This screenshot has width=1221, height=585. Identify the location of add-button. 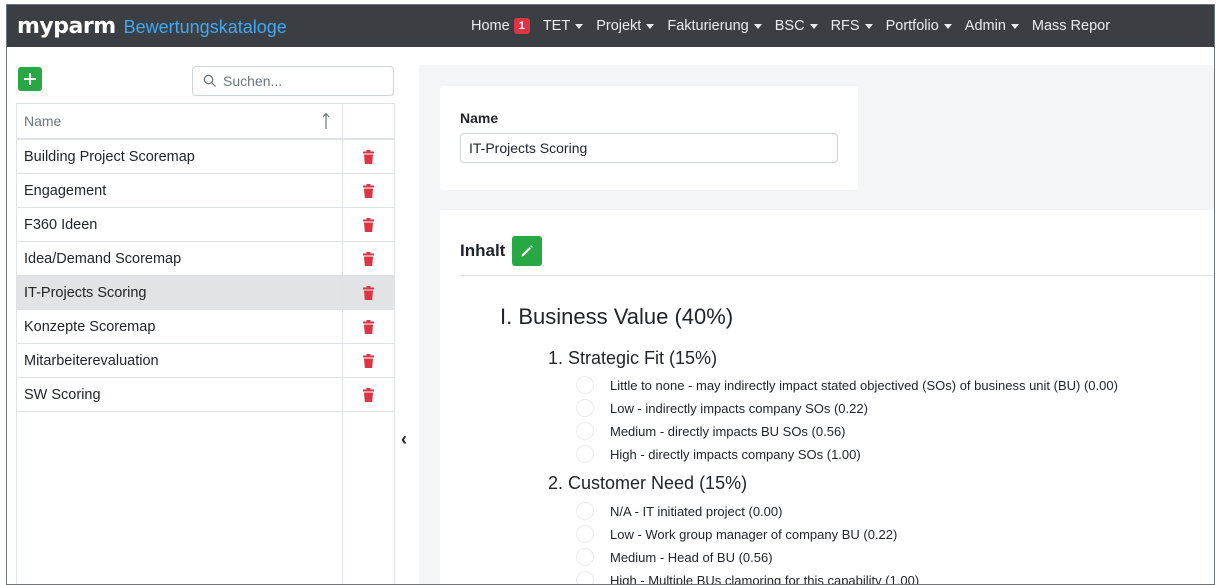
(30, 79).